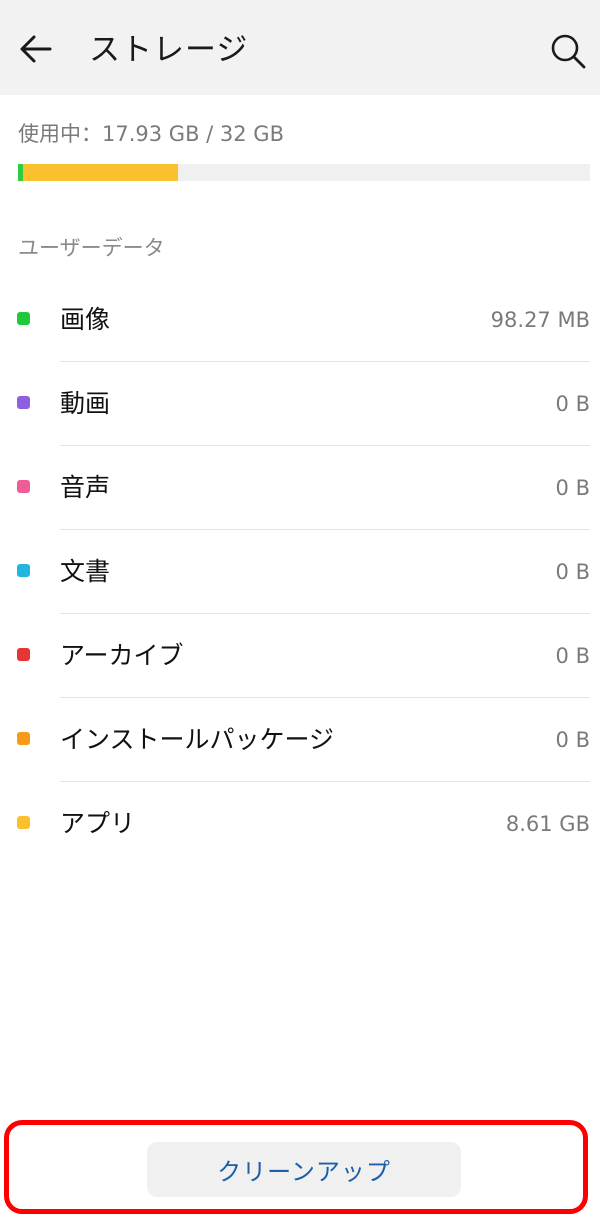 This screenshot has width=600, height=1226. What do you see at coordinates (547, 824) in the screenshot?
I see `category-size: 8.61 GB` at bounding box center [547, 824].